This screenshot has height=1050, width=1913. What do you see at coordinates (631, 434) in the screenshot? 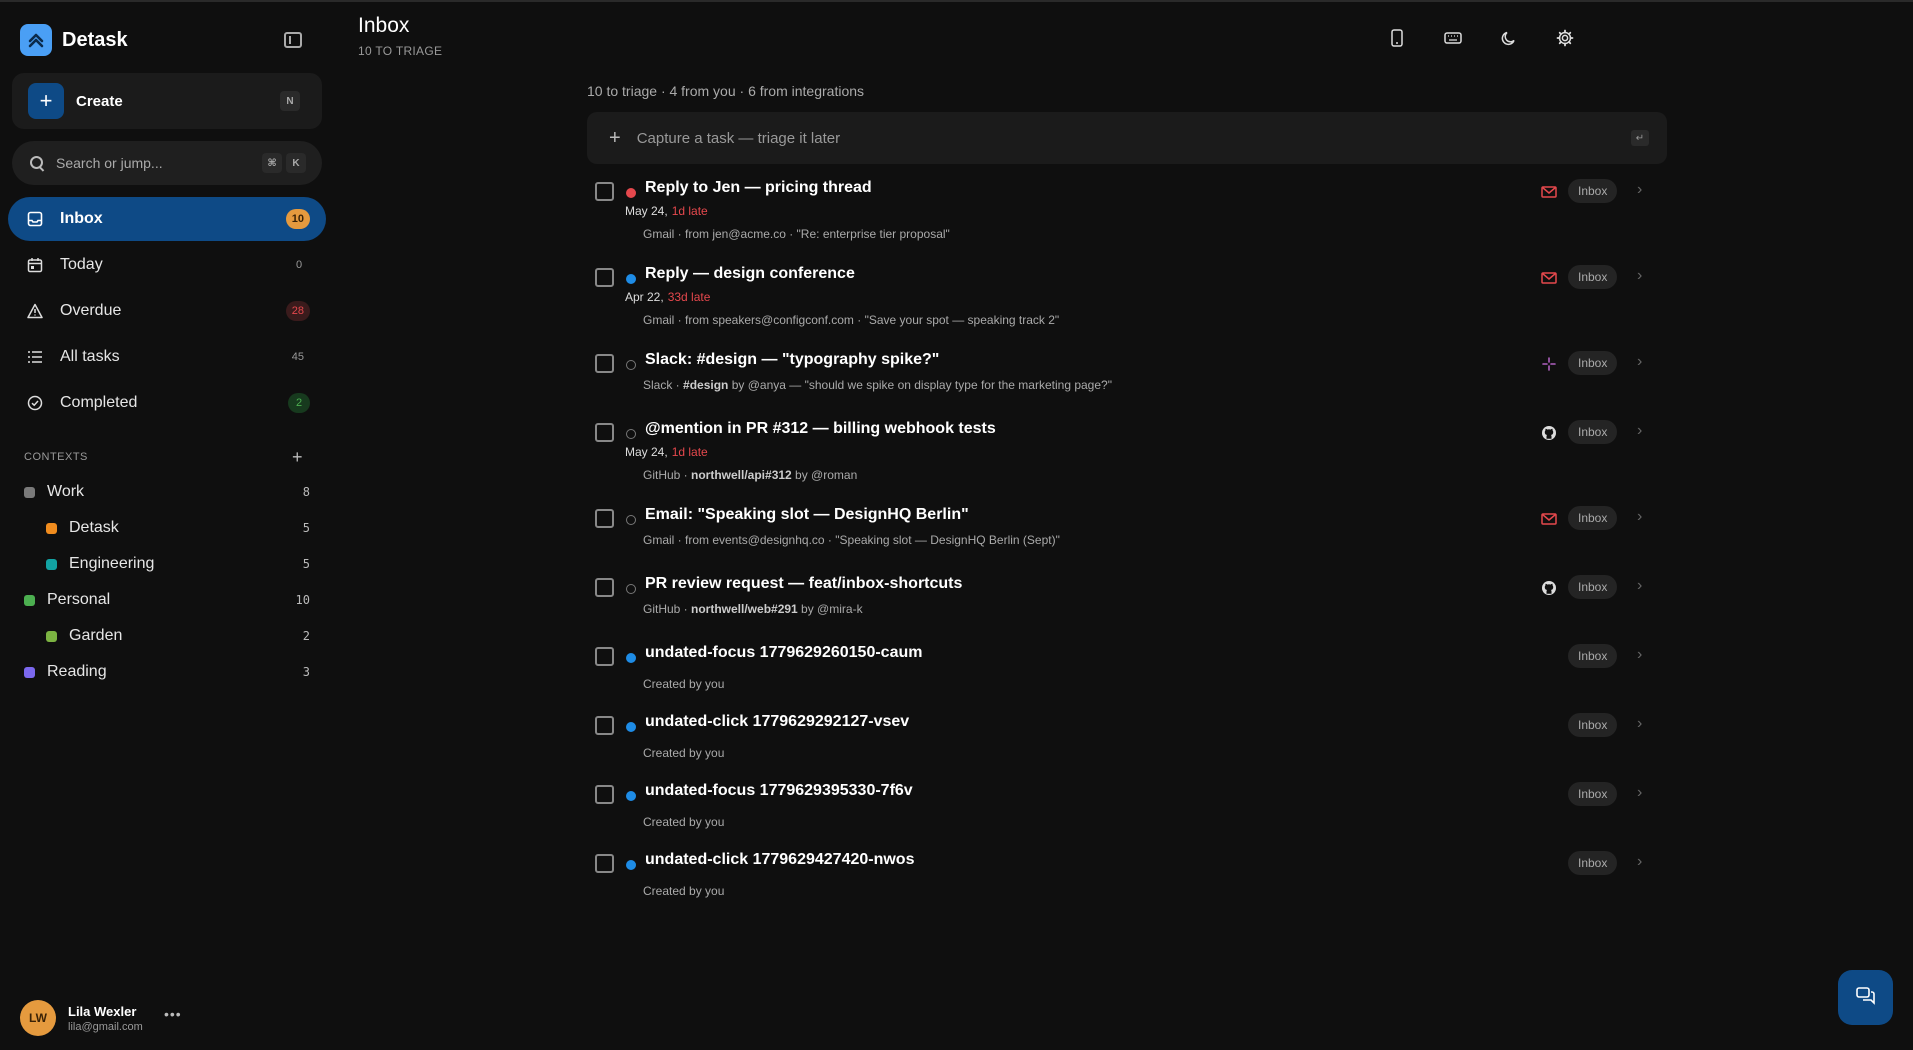
I see `priority-dot` at bounding box center [631, 434].